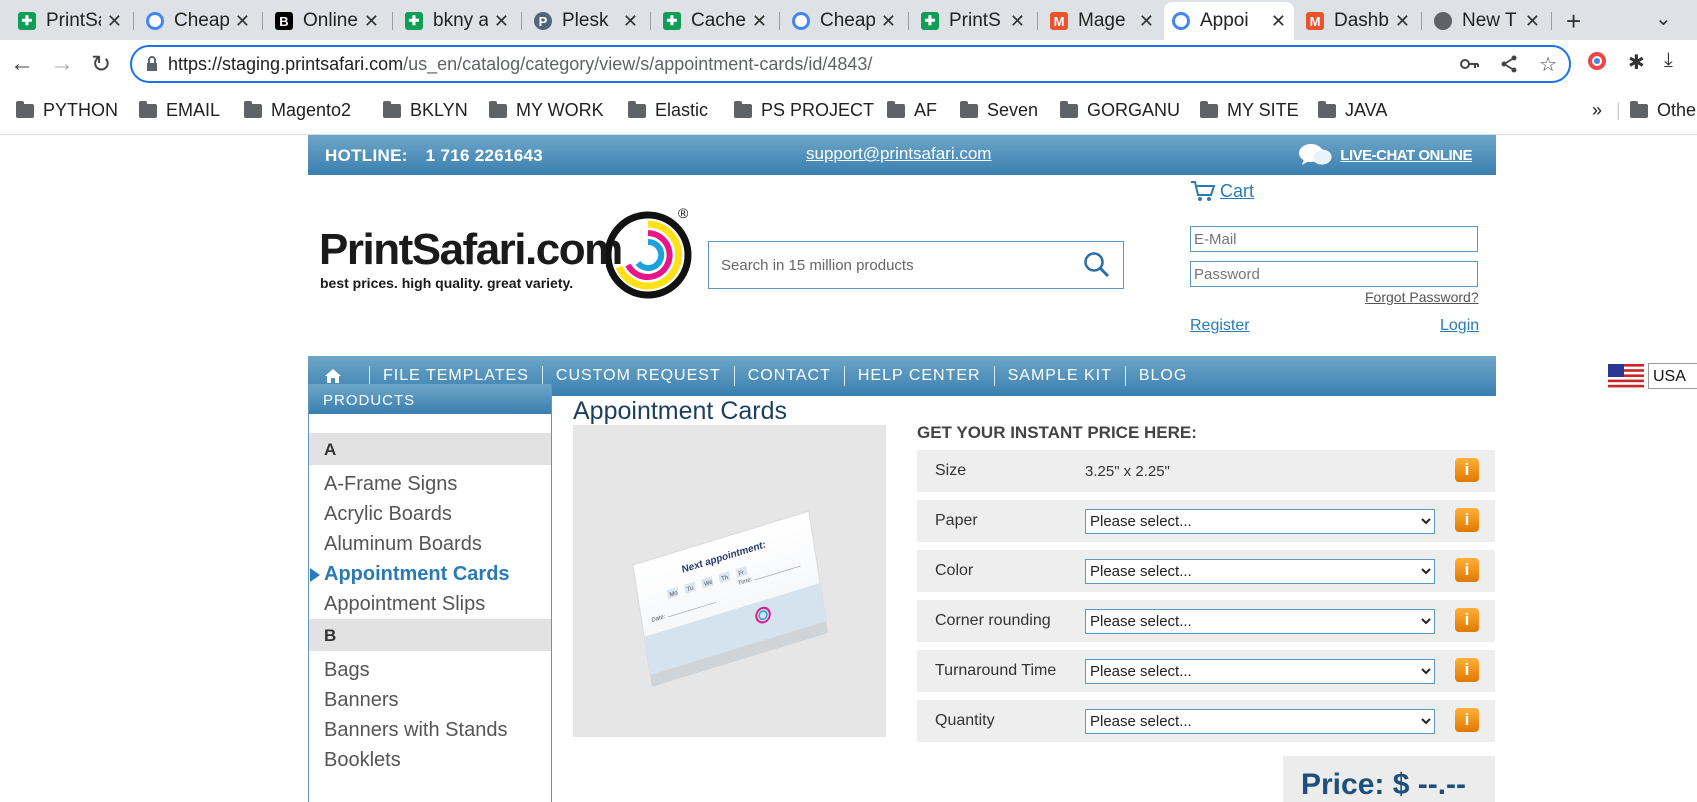 The height and width of the screenshot is (802, 1697). I want to click on bookmark-folder: Seven, so click(999, 110).